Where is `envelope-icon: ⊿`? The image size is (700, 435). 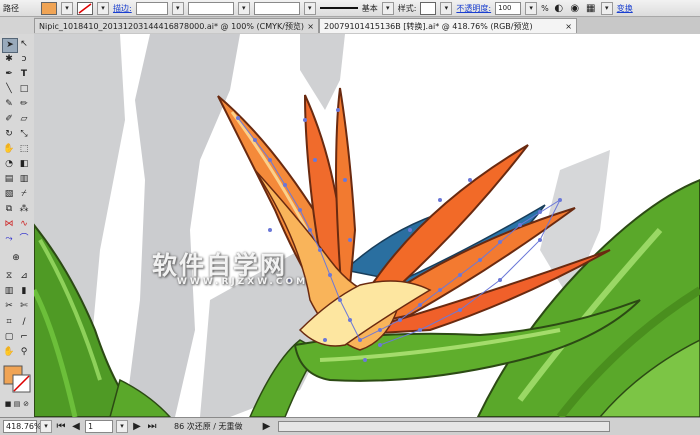 envelope-icon: ⊿ is located at coordinates (24, 276).